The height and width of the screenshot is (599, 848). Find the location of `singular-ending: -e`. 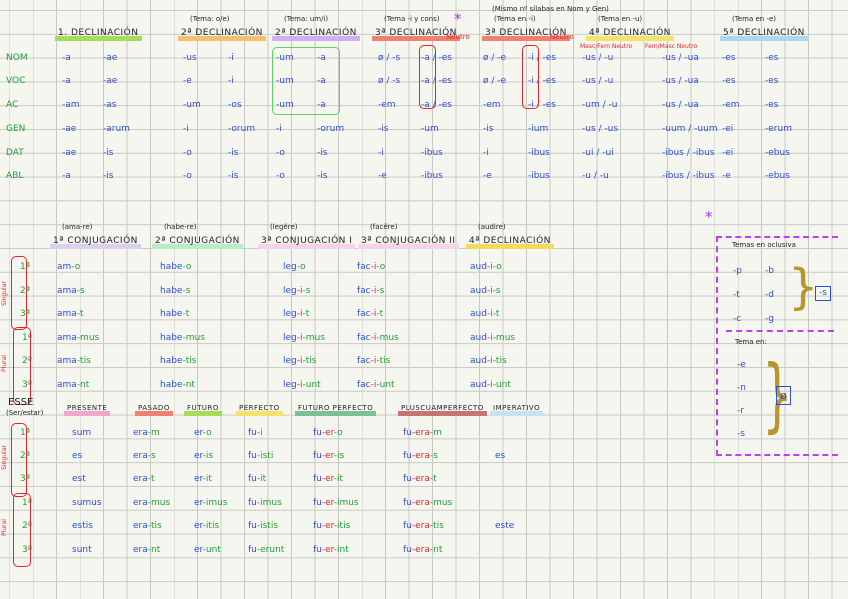

singular-ending: -e is located at coordinates (187, 81).